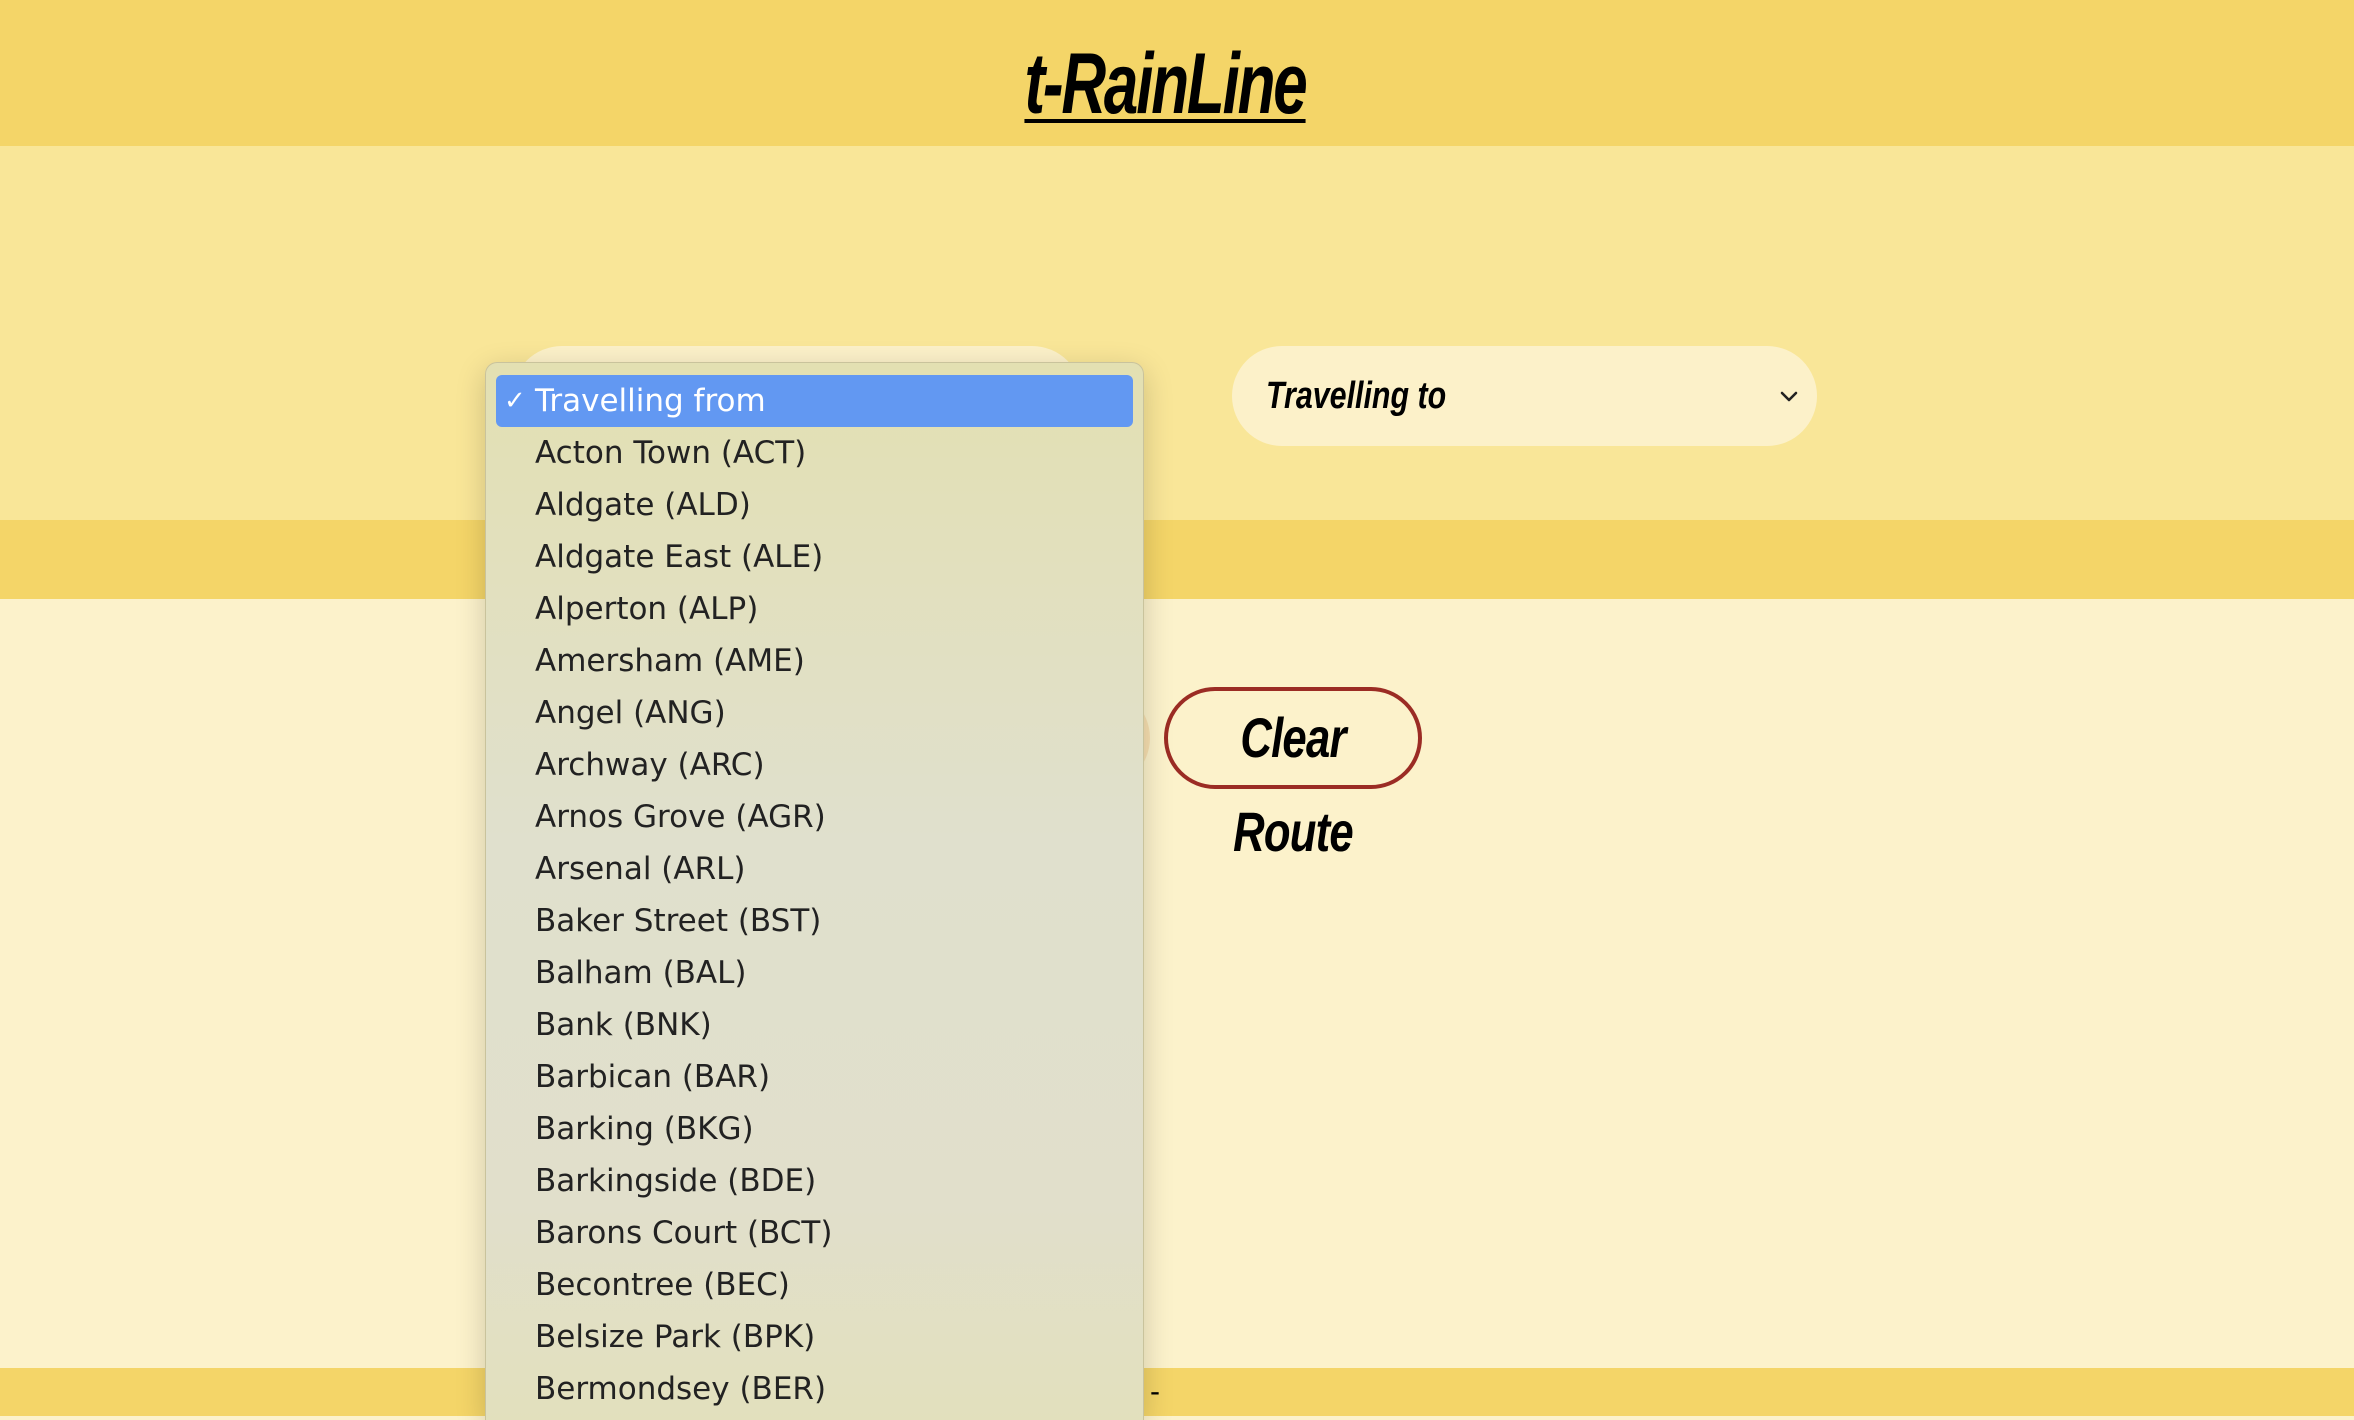 The height and width of the screenshot is (1420, 2354). Describe the element at coordinates (650, 401) in the screenshot. I see `dropdown-option-label: Travelling from` at that location.